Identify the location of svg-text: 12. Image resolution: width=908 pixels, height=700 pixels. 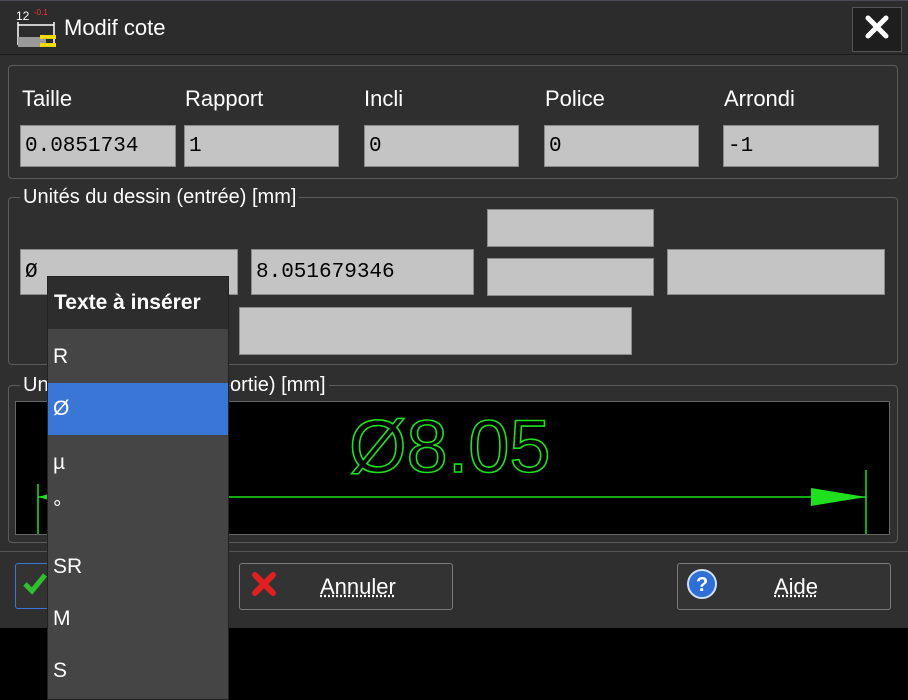
(23, 16).